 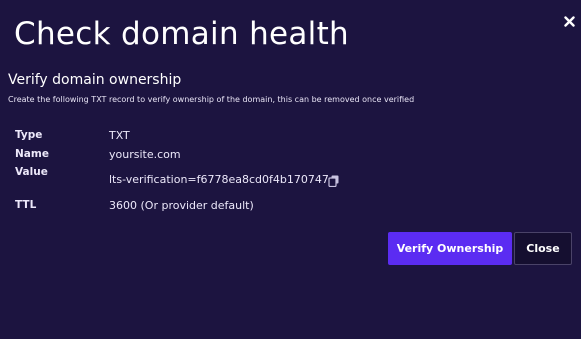 What do you see at coordinates (543, 248) in the screenshot?
I see `close-button: Close` at bounding box center [543, 248].